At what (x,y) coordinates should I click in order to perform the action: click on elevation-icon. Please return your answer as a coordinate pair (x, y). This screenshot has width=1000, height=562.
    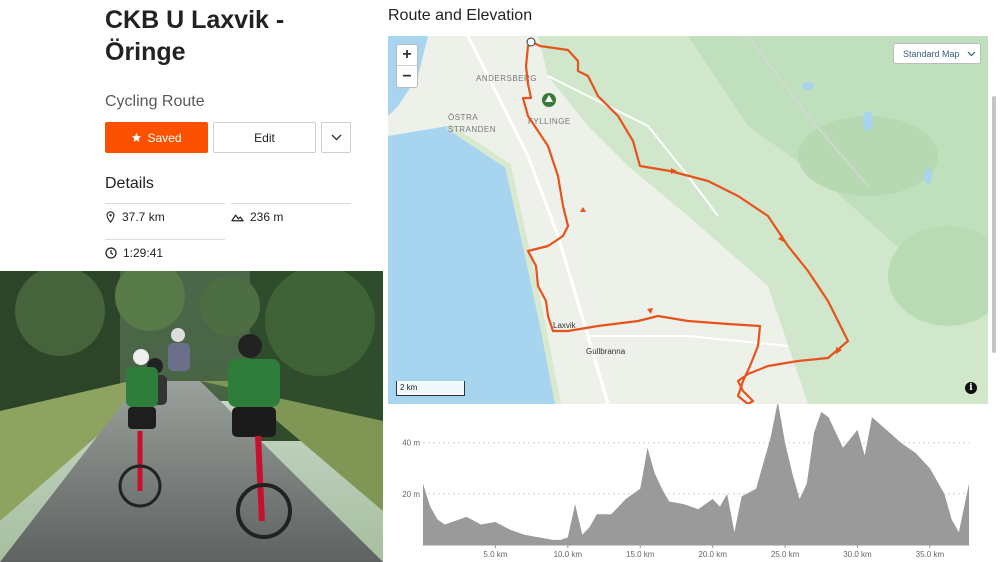
    Looking at the image, I should click on (237, 218).